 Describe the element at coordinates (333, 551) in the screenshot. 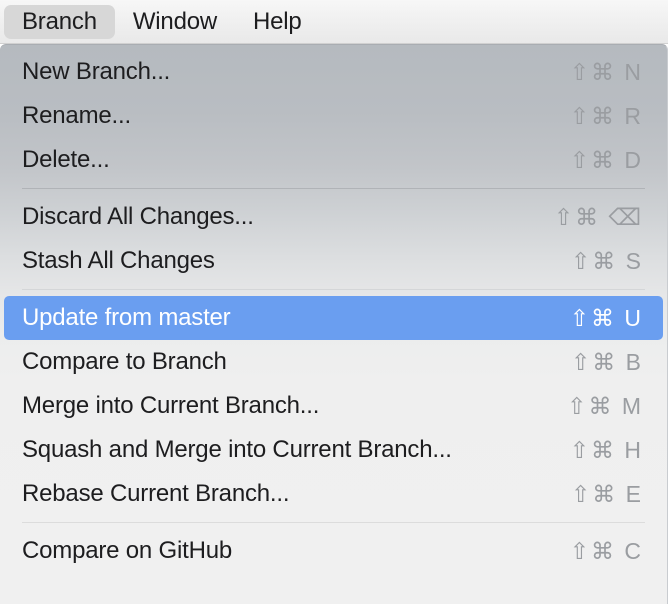

I see `menu-item-compare-on-github: Compare on GitHub ⇧⌘ C` at that location.